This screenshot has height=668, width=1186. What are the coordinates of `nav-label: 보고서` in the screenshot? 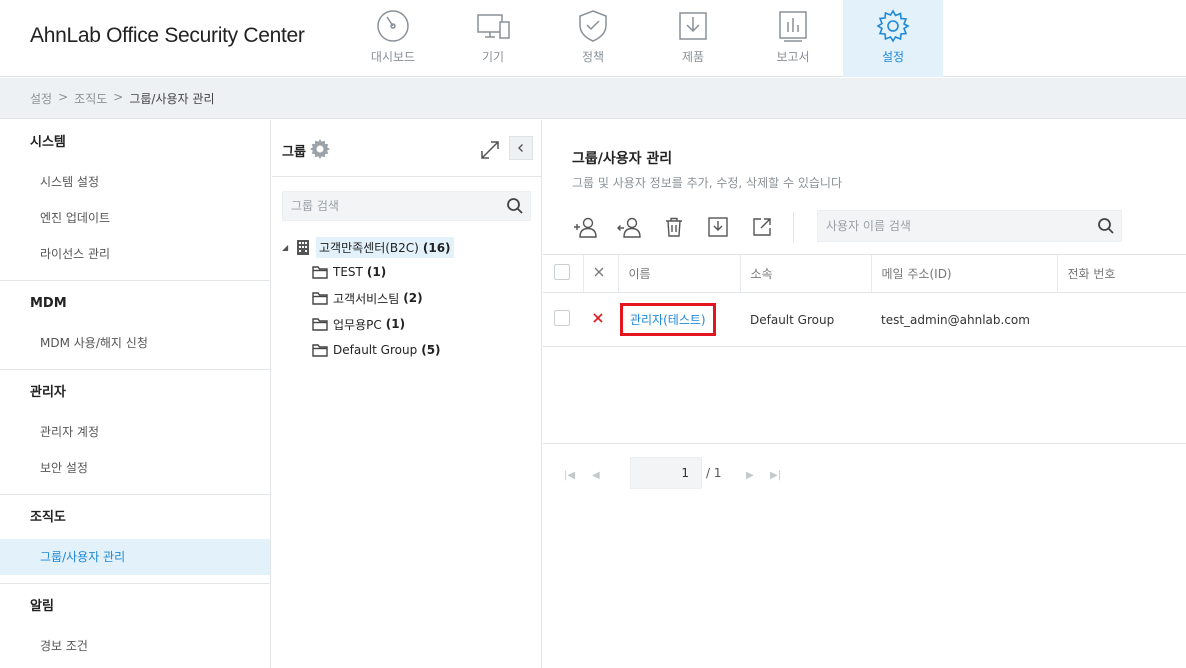 It's located at (793, 57).